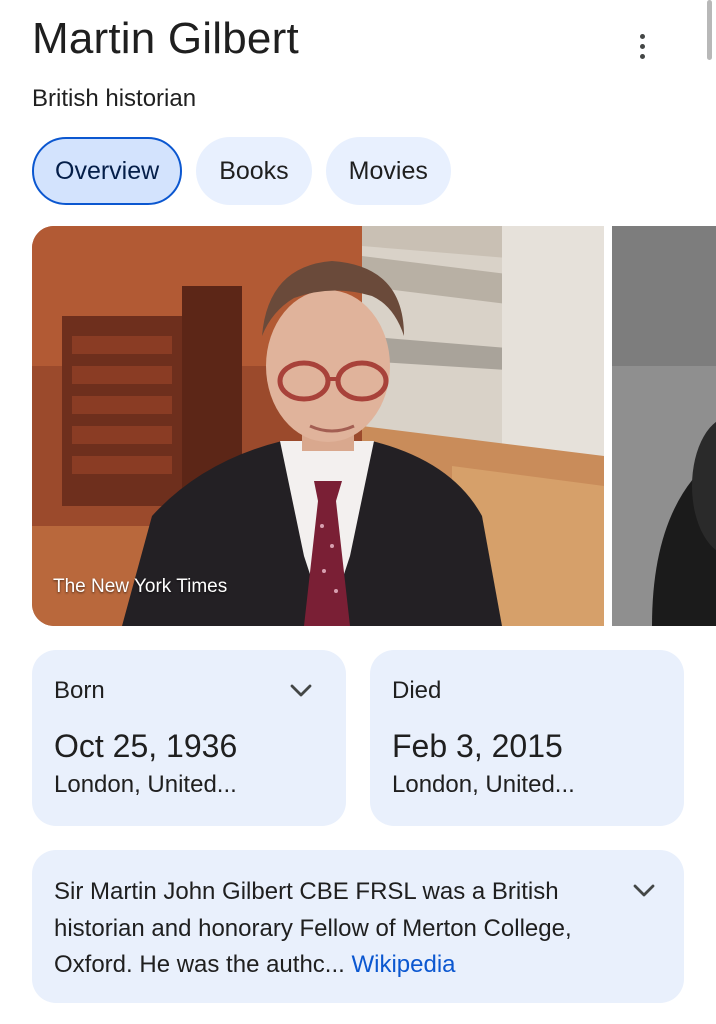  Describe the element at coordinates (114, 98) in the screenshot. I see `entity-subtitle: British historian` at that location.